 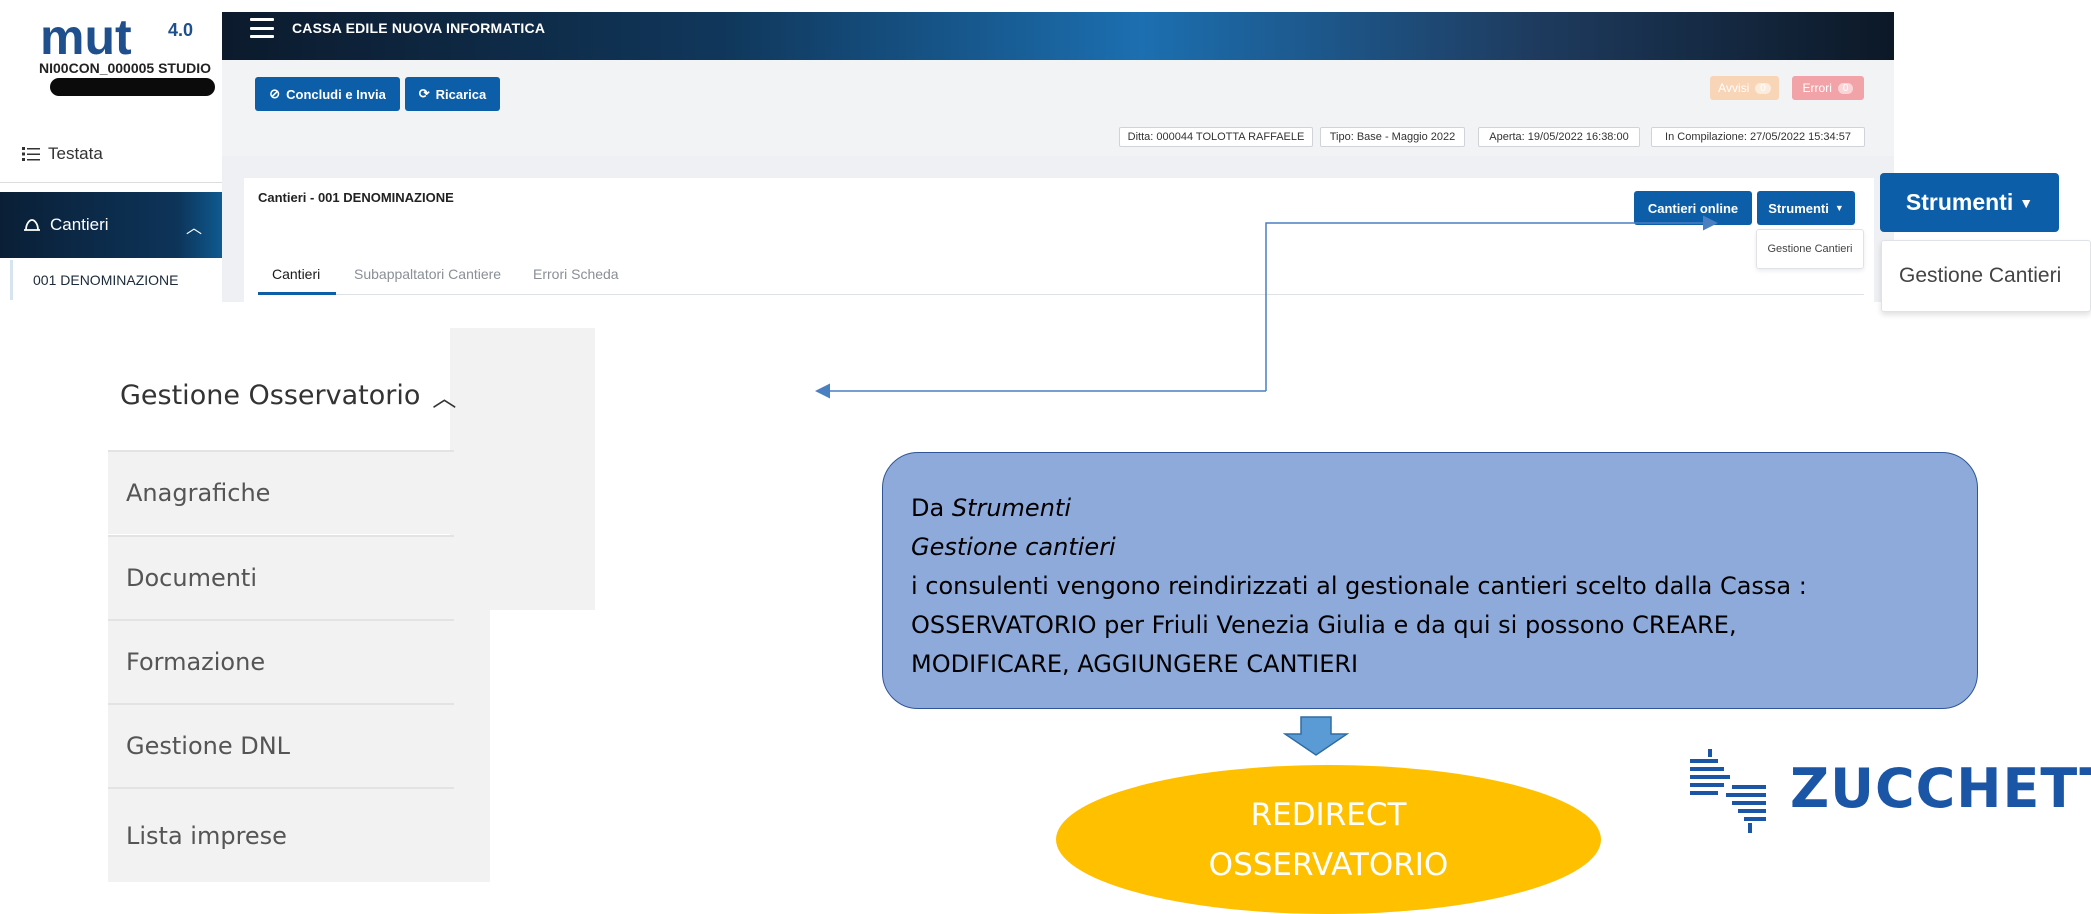 What do you see at coordinates (180, 30) in the screenshot?
I see `logo-version: 4.0` at bounding box center [180, 30].